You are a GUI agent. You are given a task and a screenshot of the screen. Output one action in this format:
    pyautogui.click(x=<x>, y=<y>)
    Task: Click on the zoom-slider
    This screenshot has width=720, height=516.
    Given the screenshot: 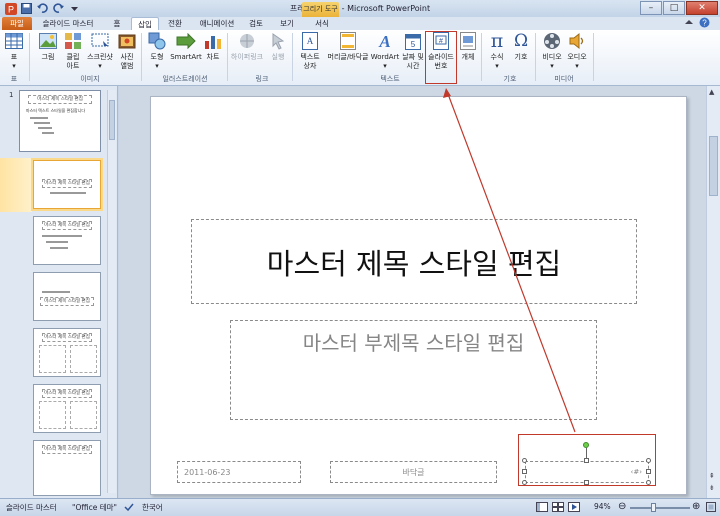 What is the action you would take?
    pyautogui.click(x=660, y=508)
    